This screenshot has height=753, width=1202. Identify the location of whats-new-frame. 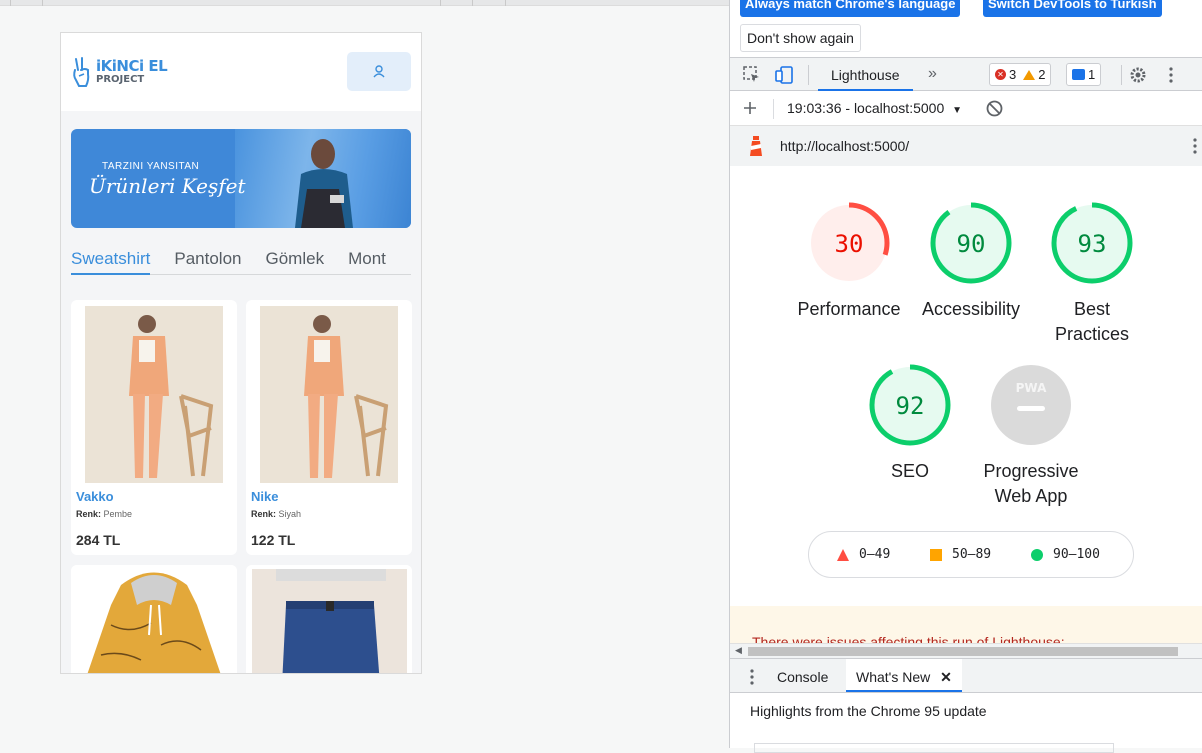
(934, 748).